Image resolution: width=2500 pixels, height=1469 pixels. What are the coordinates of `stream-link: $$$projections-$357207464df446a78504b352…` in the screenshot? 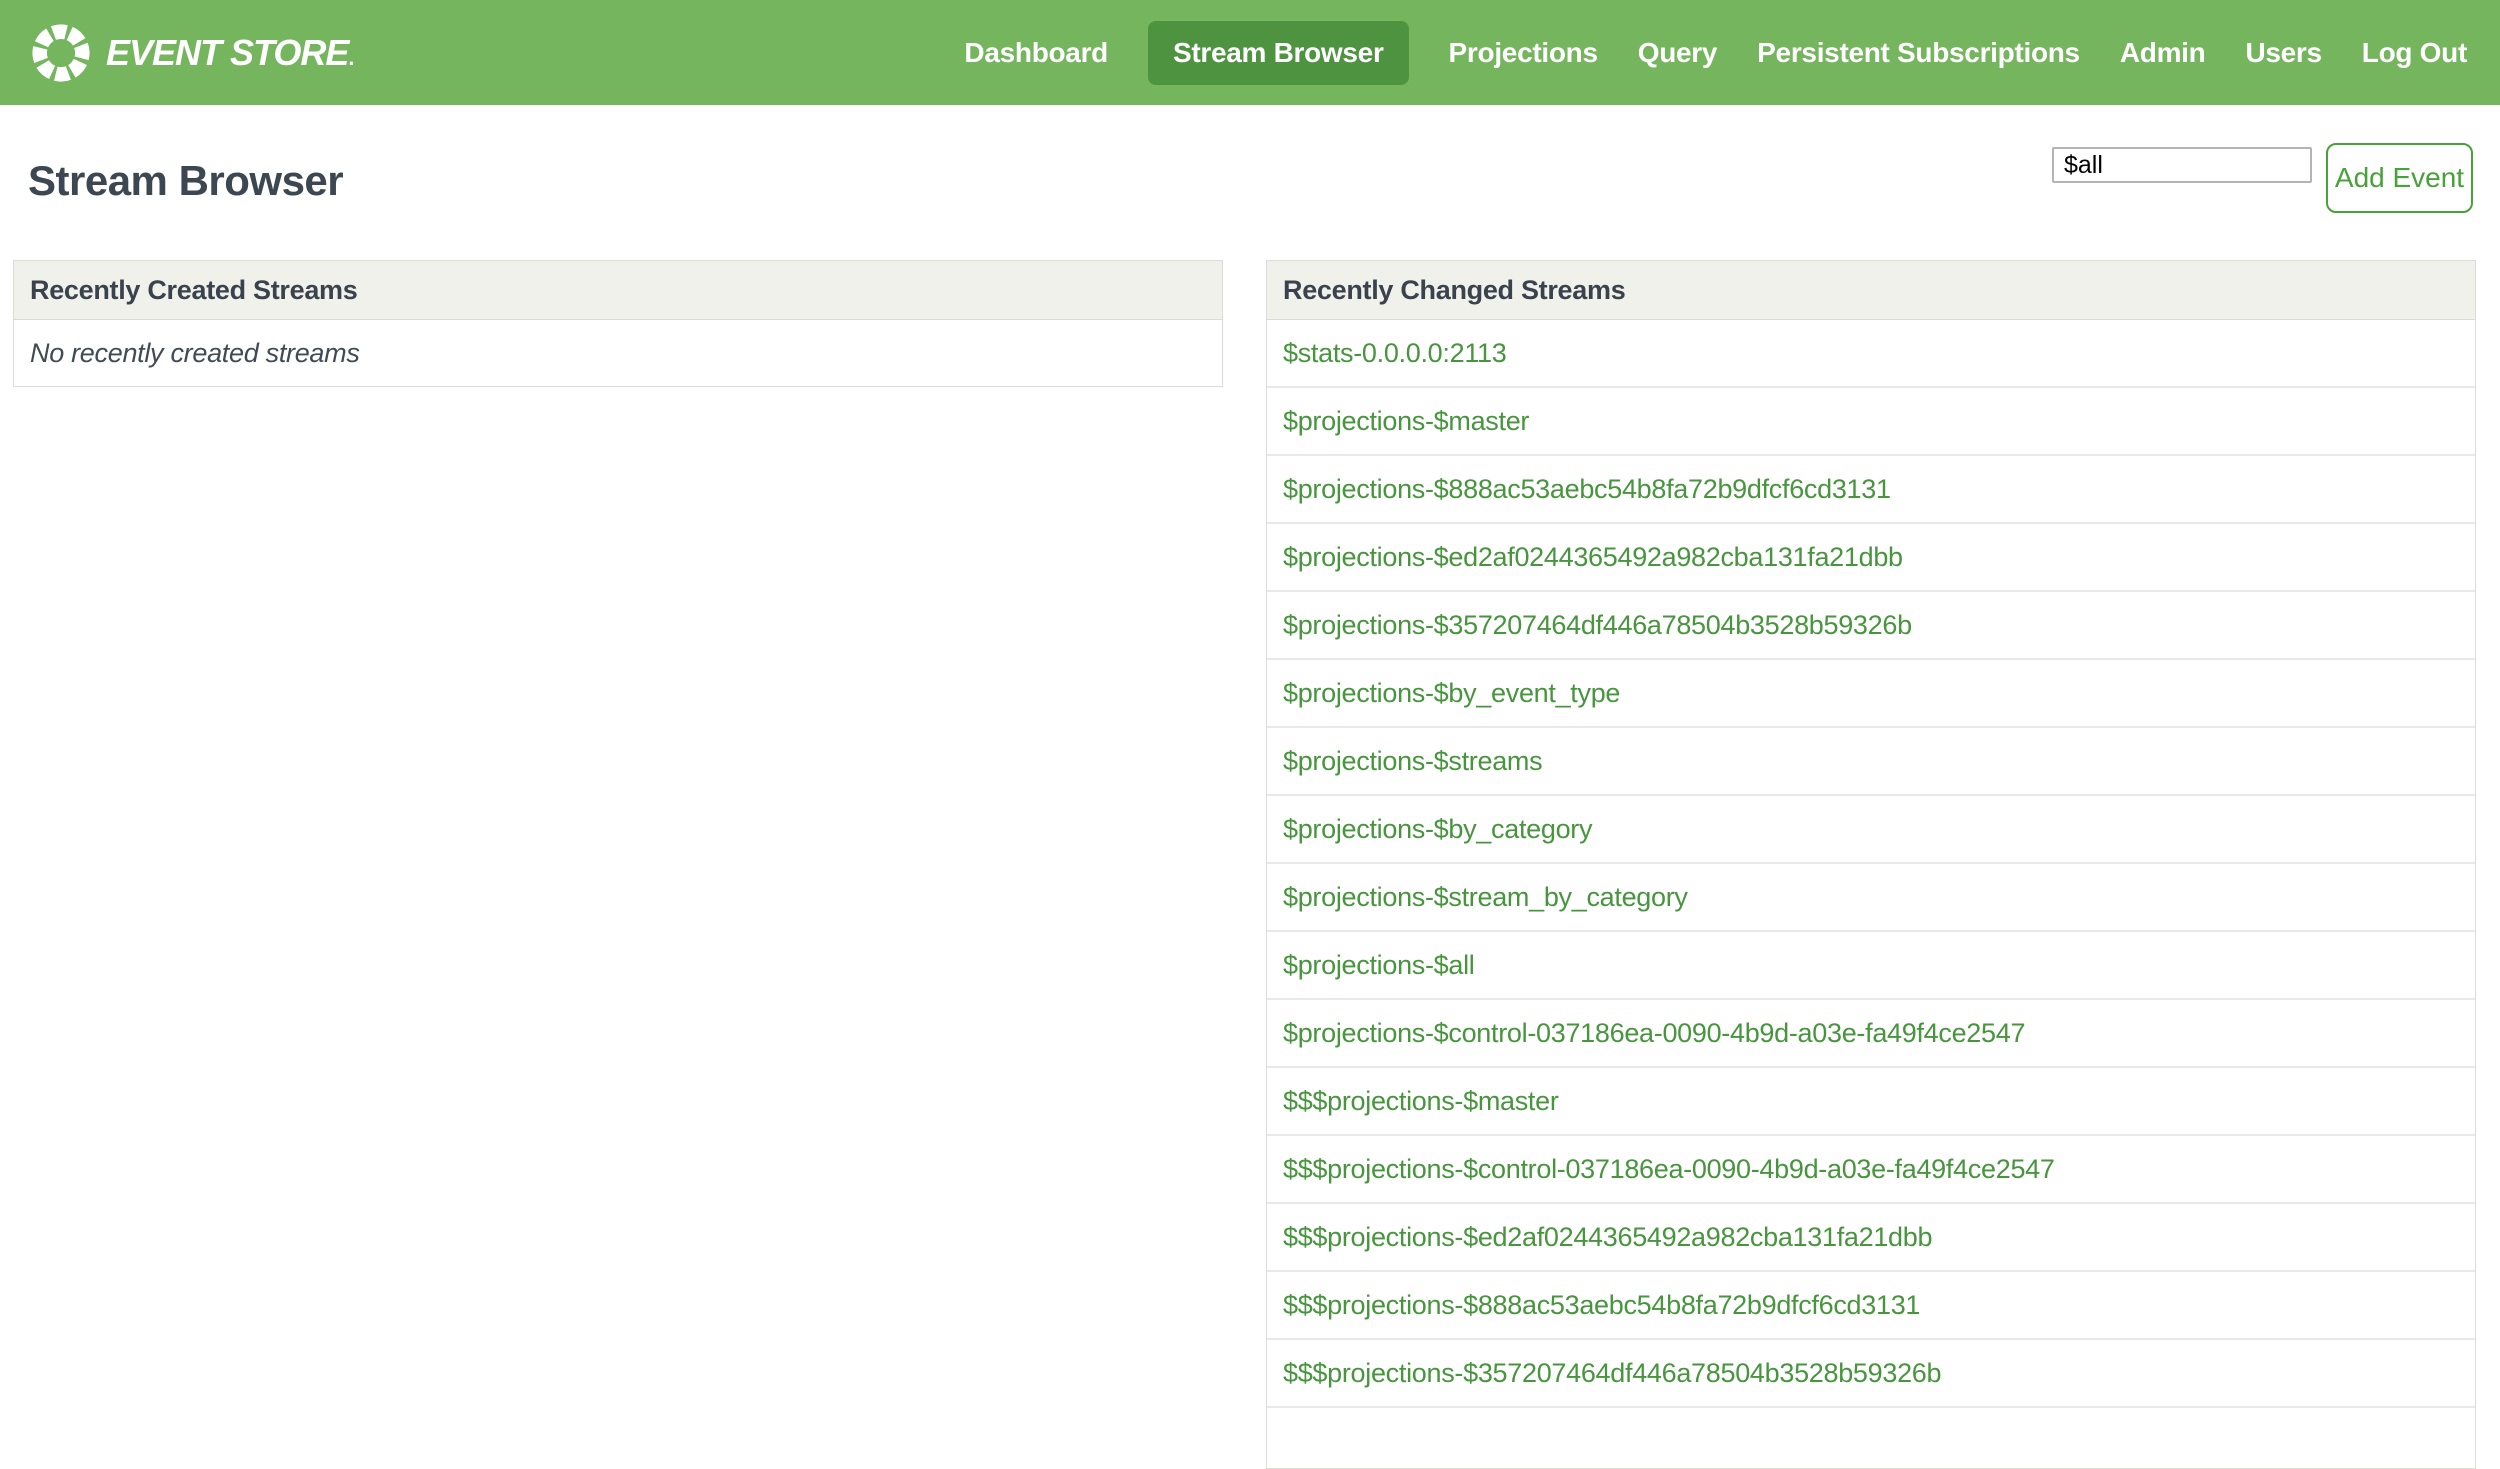 It's located at (1612, 1373).